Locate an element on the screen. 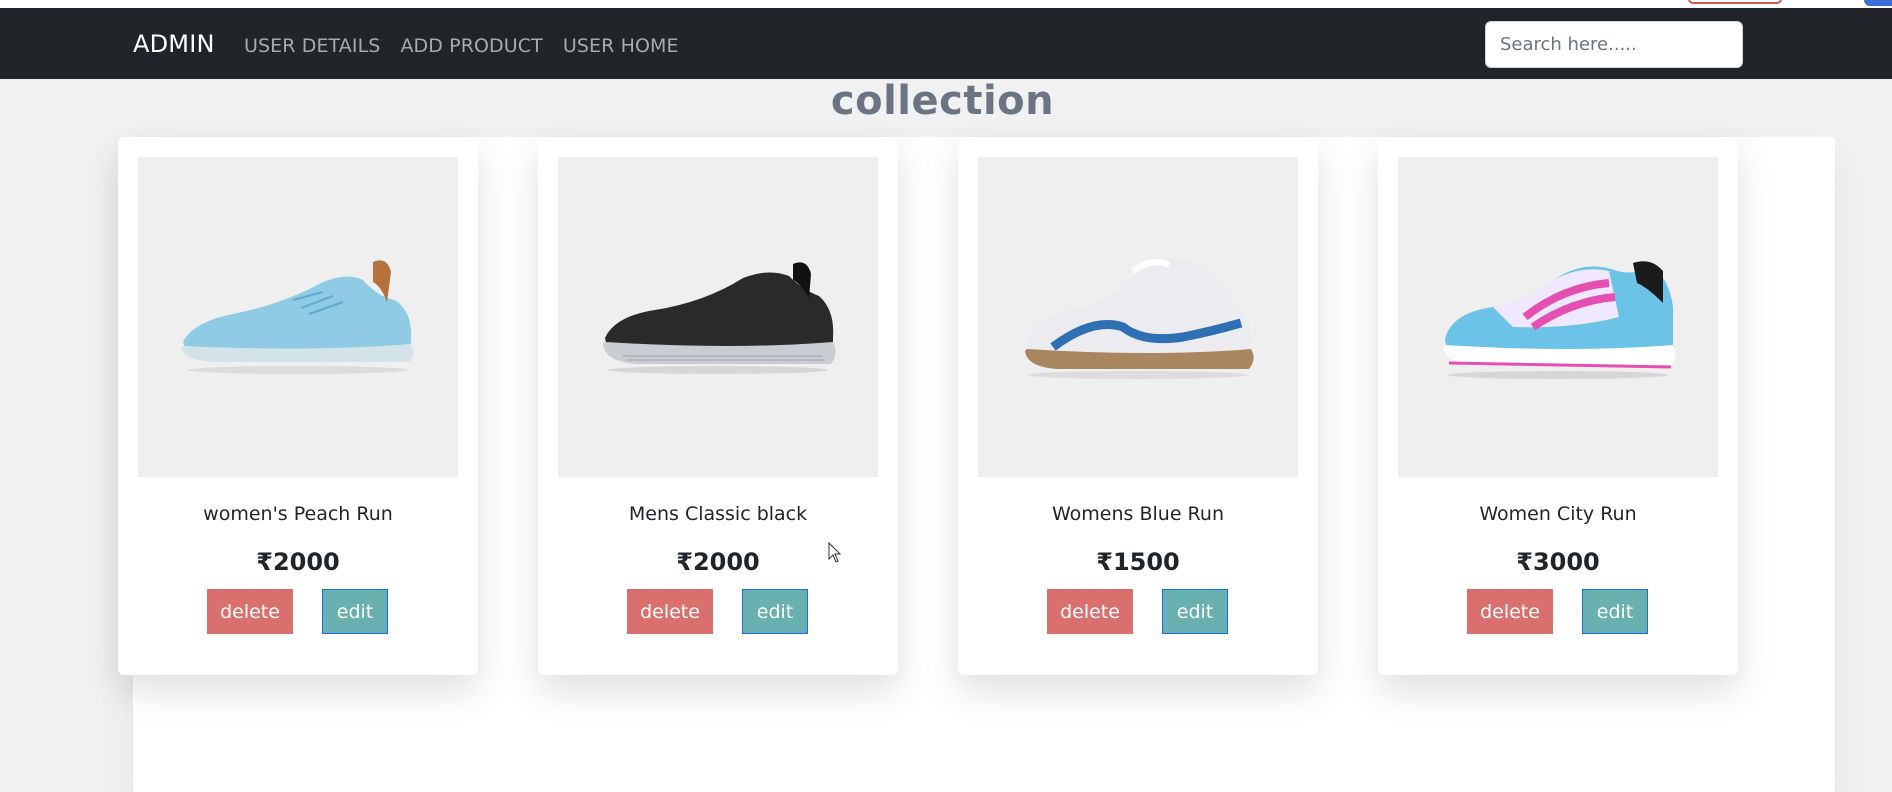 Image resolution: width=1892 pixels, height=792 pixels. nav-links: USER DETAILS ADD PRODUCT USER HOME is located at coordinates (461, 46).